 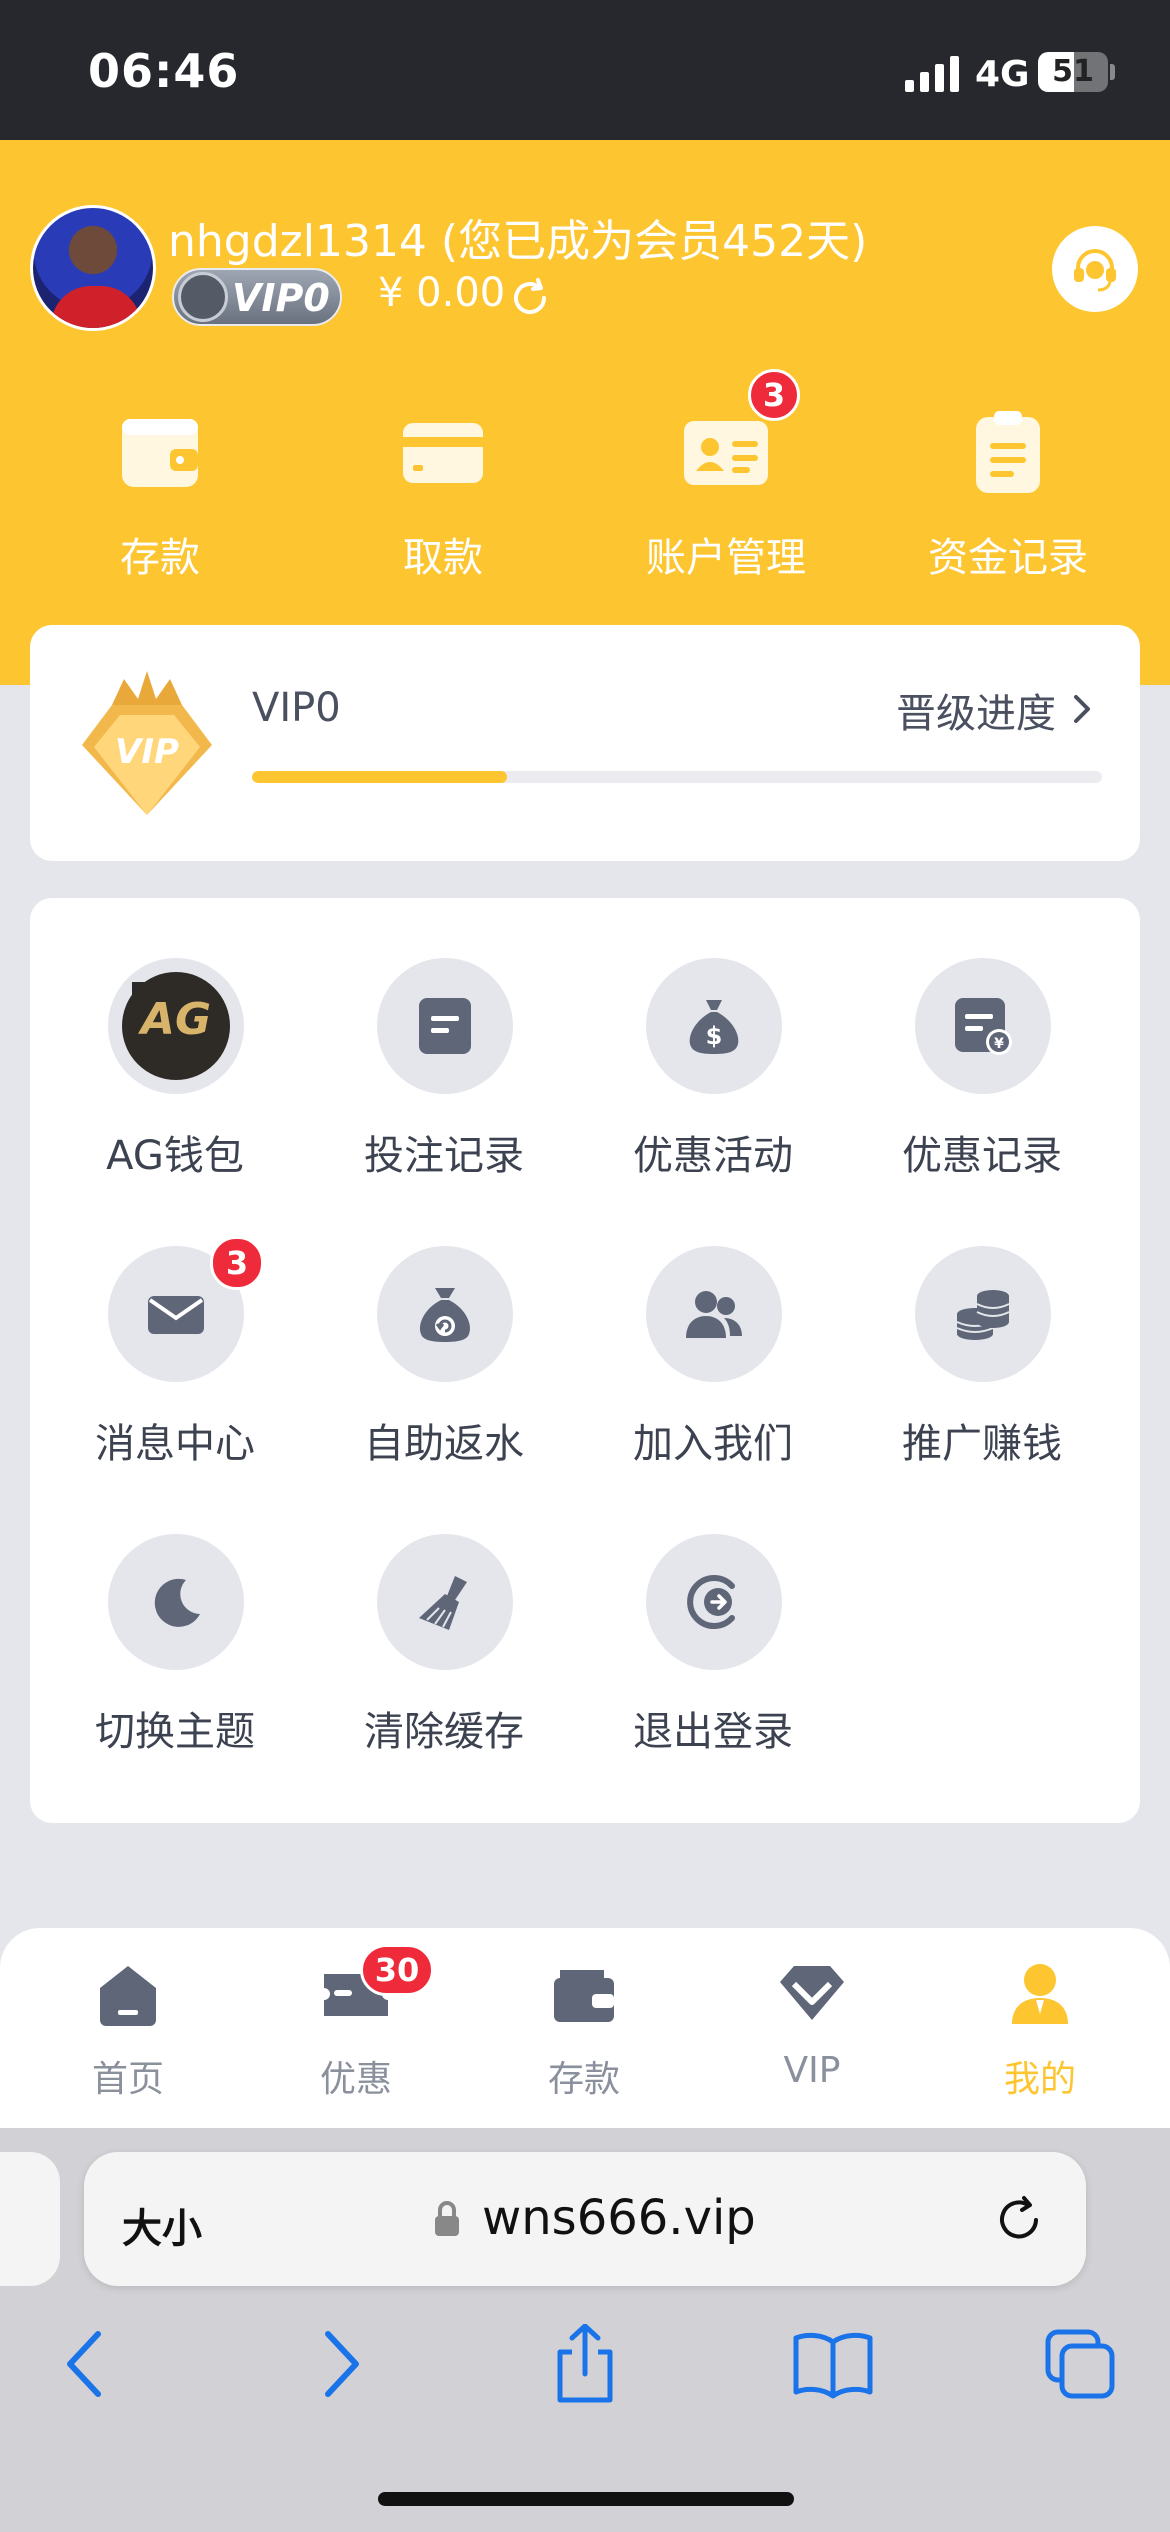 What do you see at coordinates (1112, 72) in the screenshot?
I see `battery-tip` at bounding box center [1112, 72].